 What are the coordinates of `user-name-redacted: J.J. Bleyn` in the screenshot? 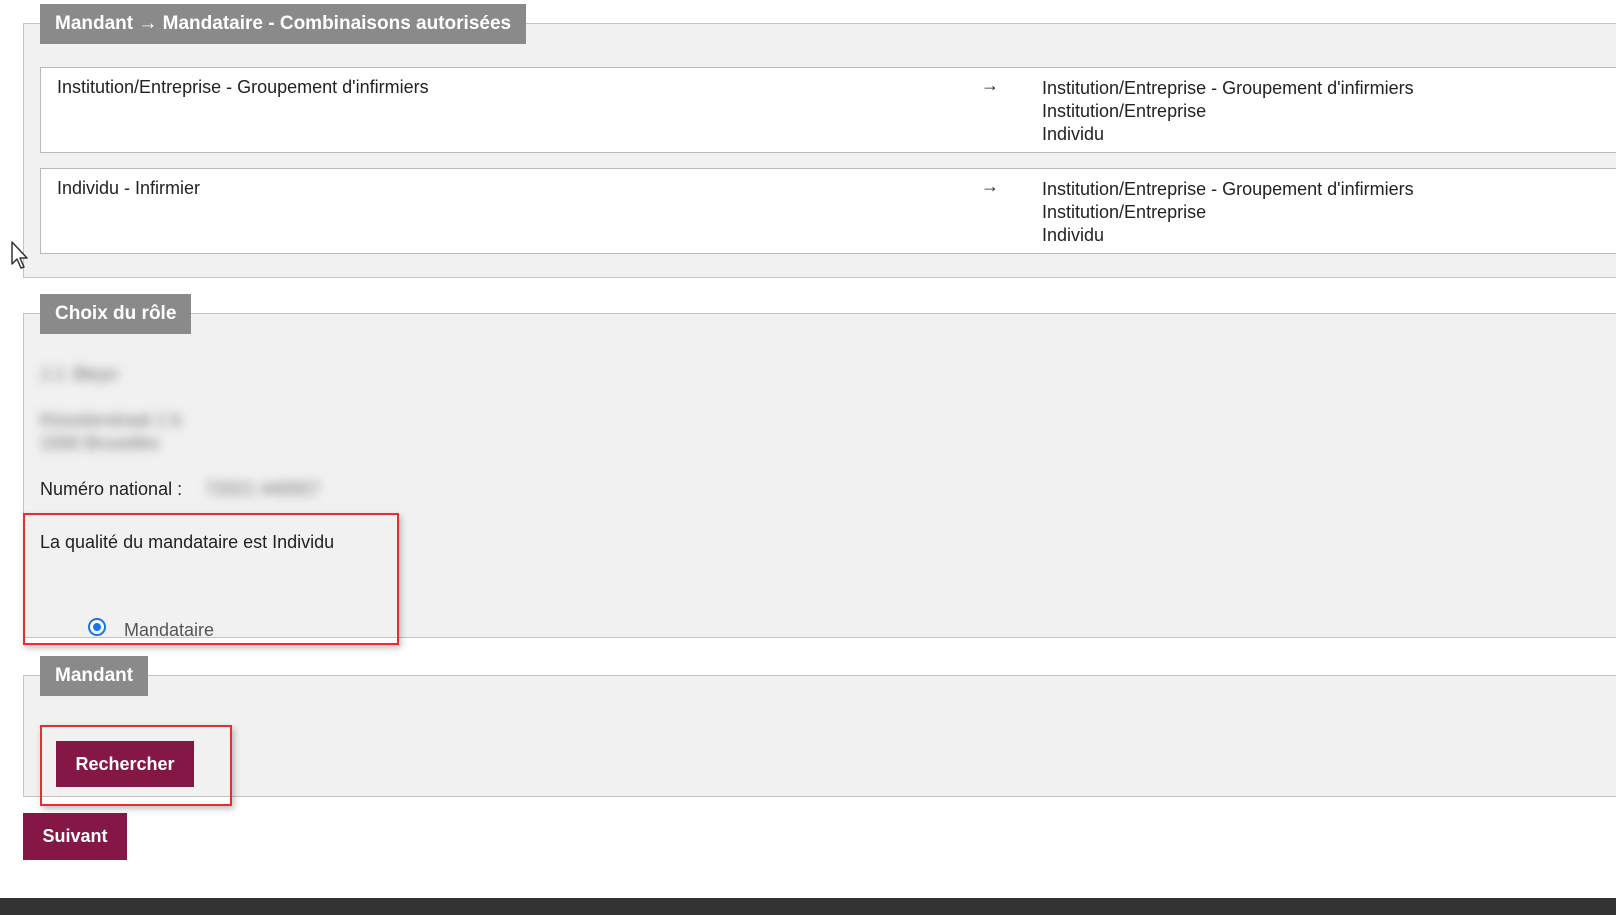 It's located at (79, 374).